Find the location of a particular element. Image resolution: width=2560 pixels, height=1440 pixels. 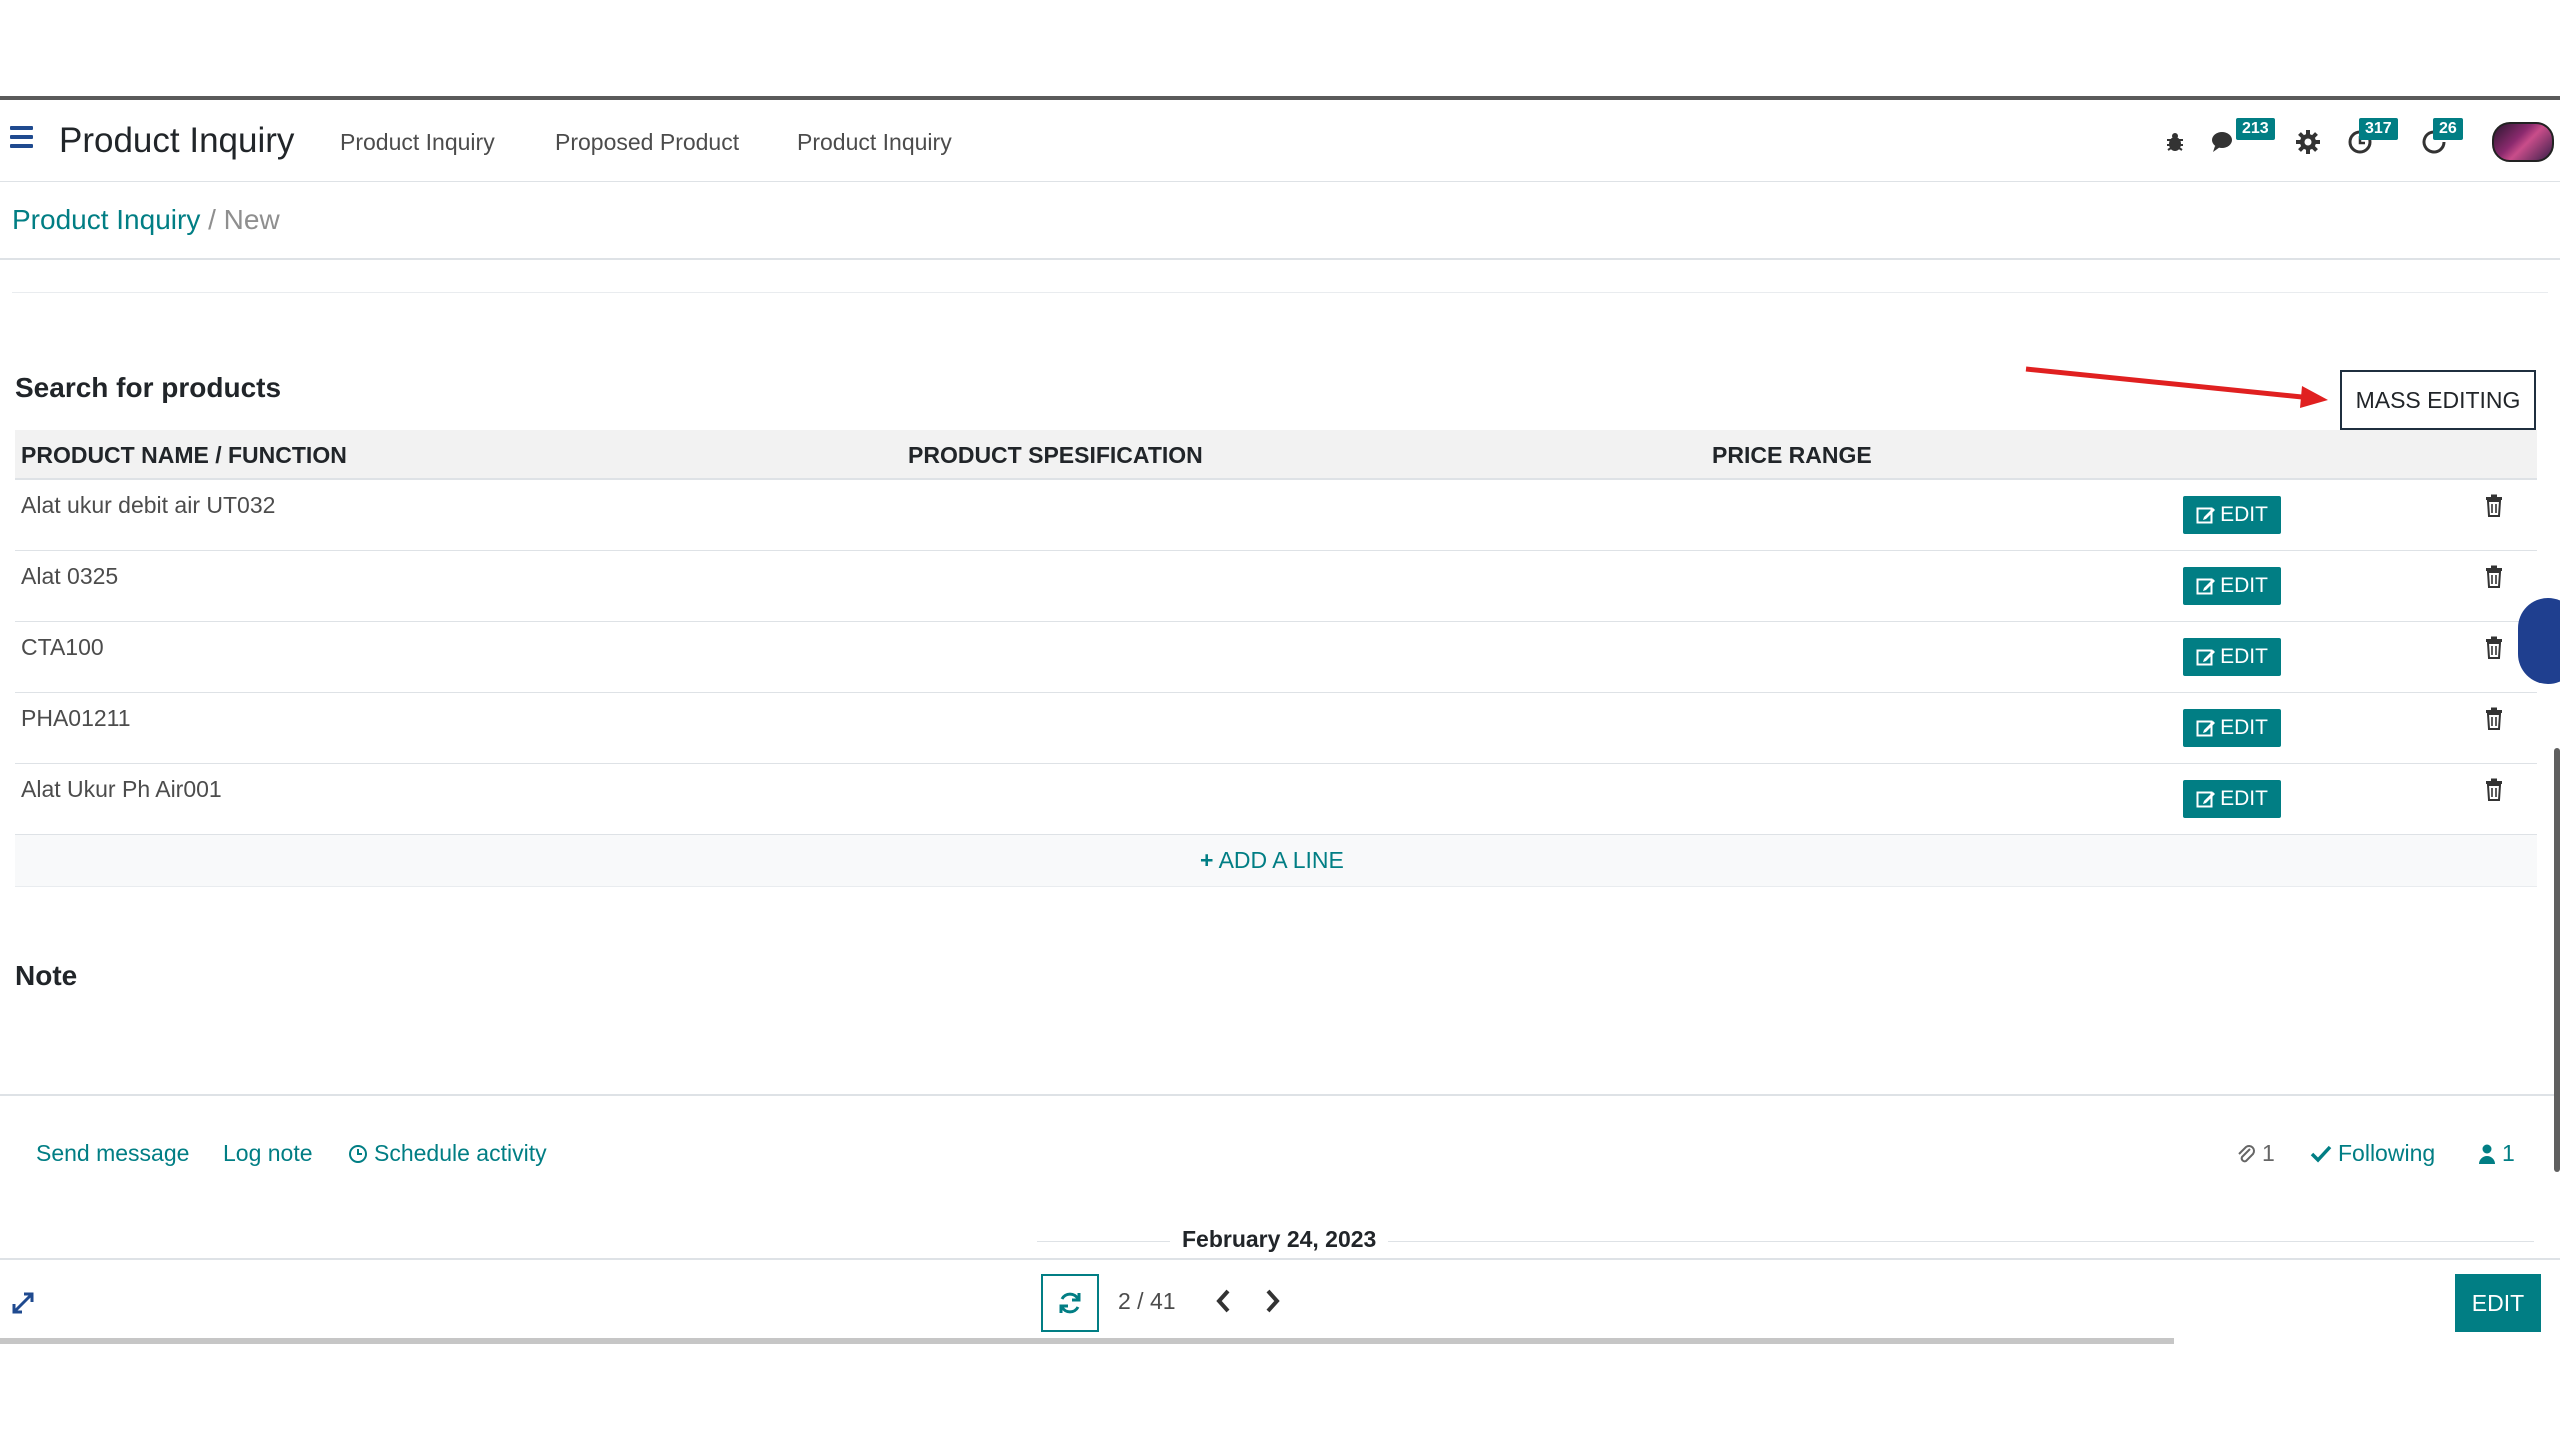

breadcrumb-parent: Product Inquiry is located at coordinates (106, 219).